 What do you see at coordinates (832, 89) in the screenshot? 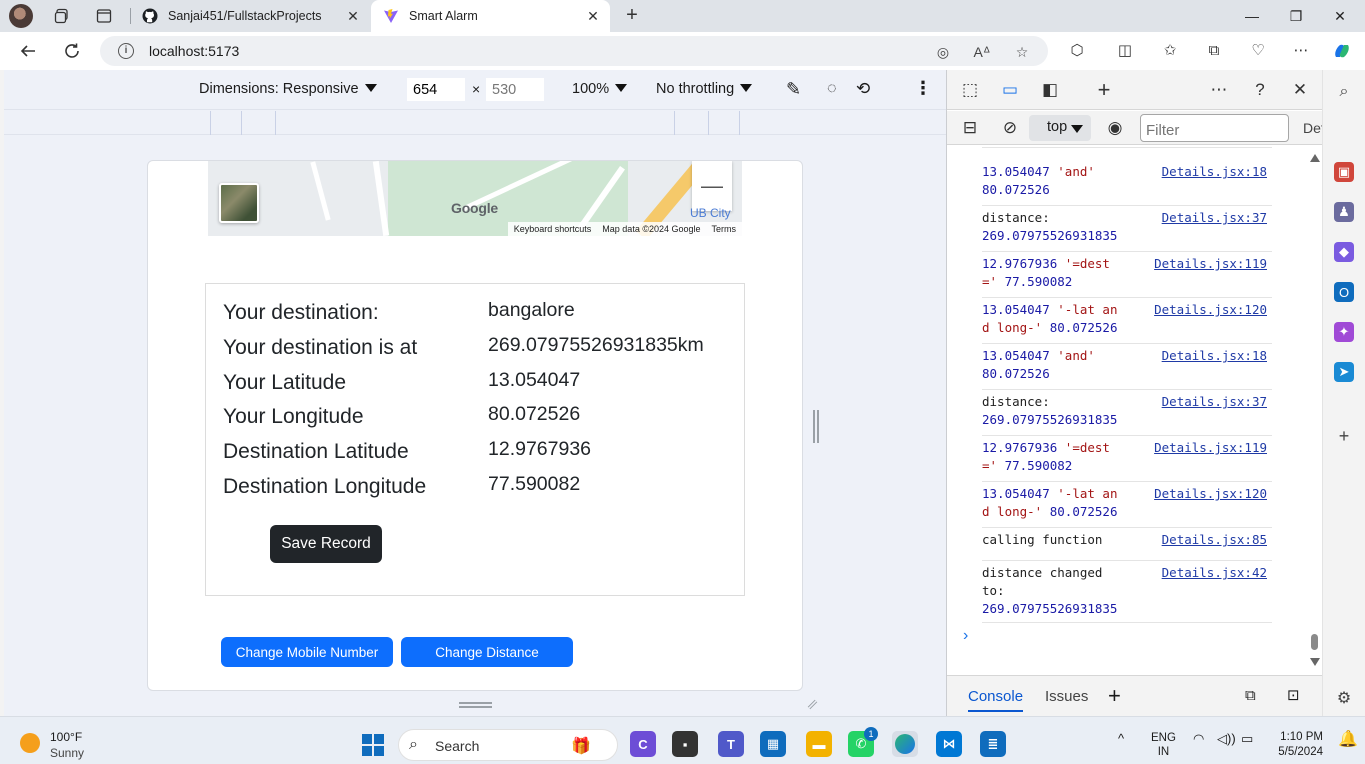
I see `sensor-icon: ◌` at bounding box center [832, 89].